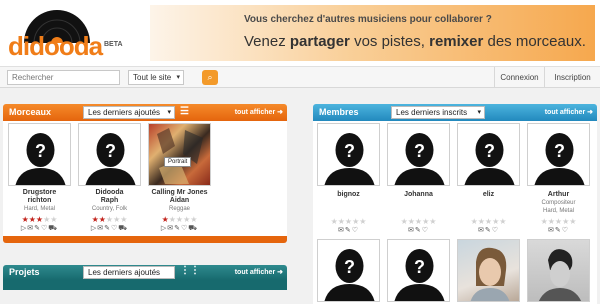  I want to click on signup-link: Inscription, so click(572, 77).